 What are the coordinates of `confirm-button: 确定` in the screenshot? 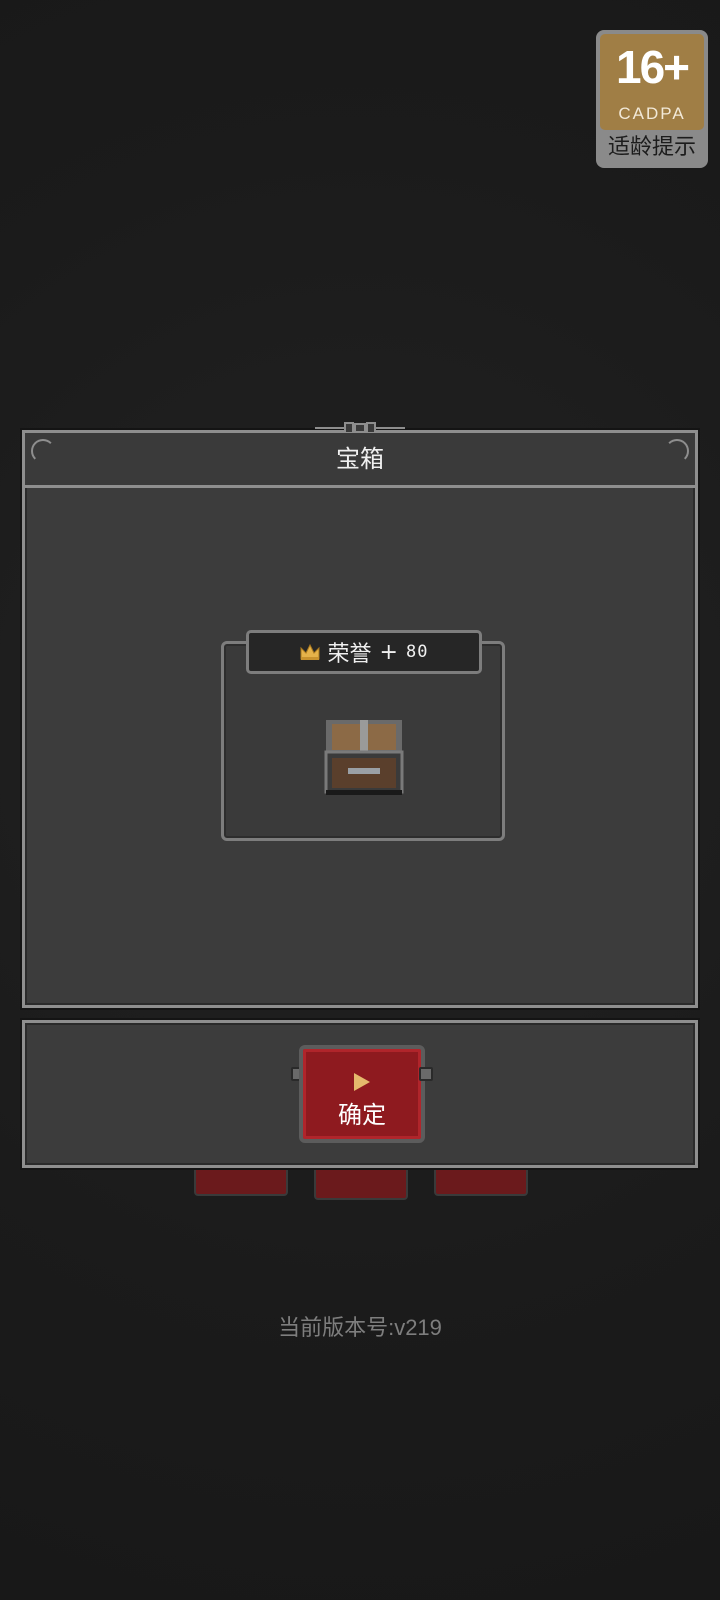 It's located at (362, 1094).